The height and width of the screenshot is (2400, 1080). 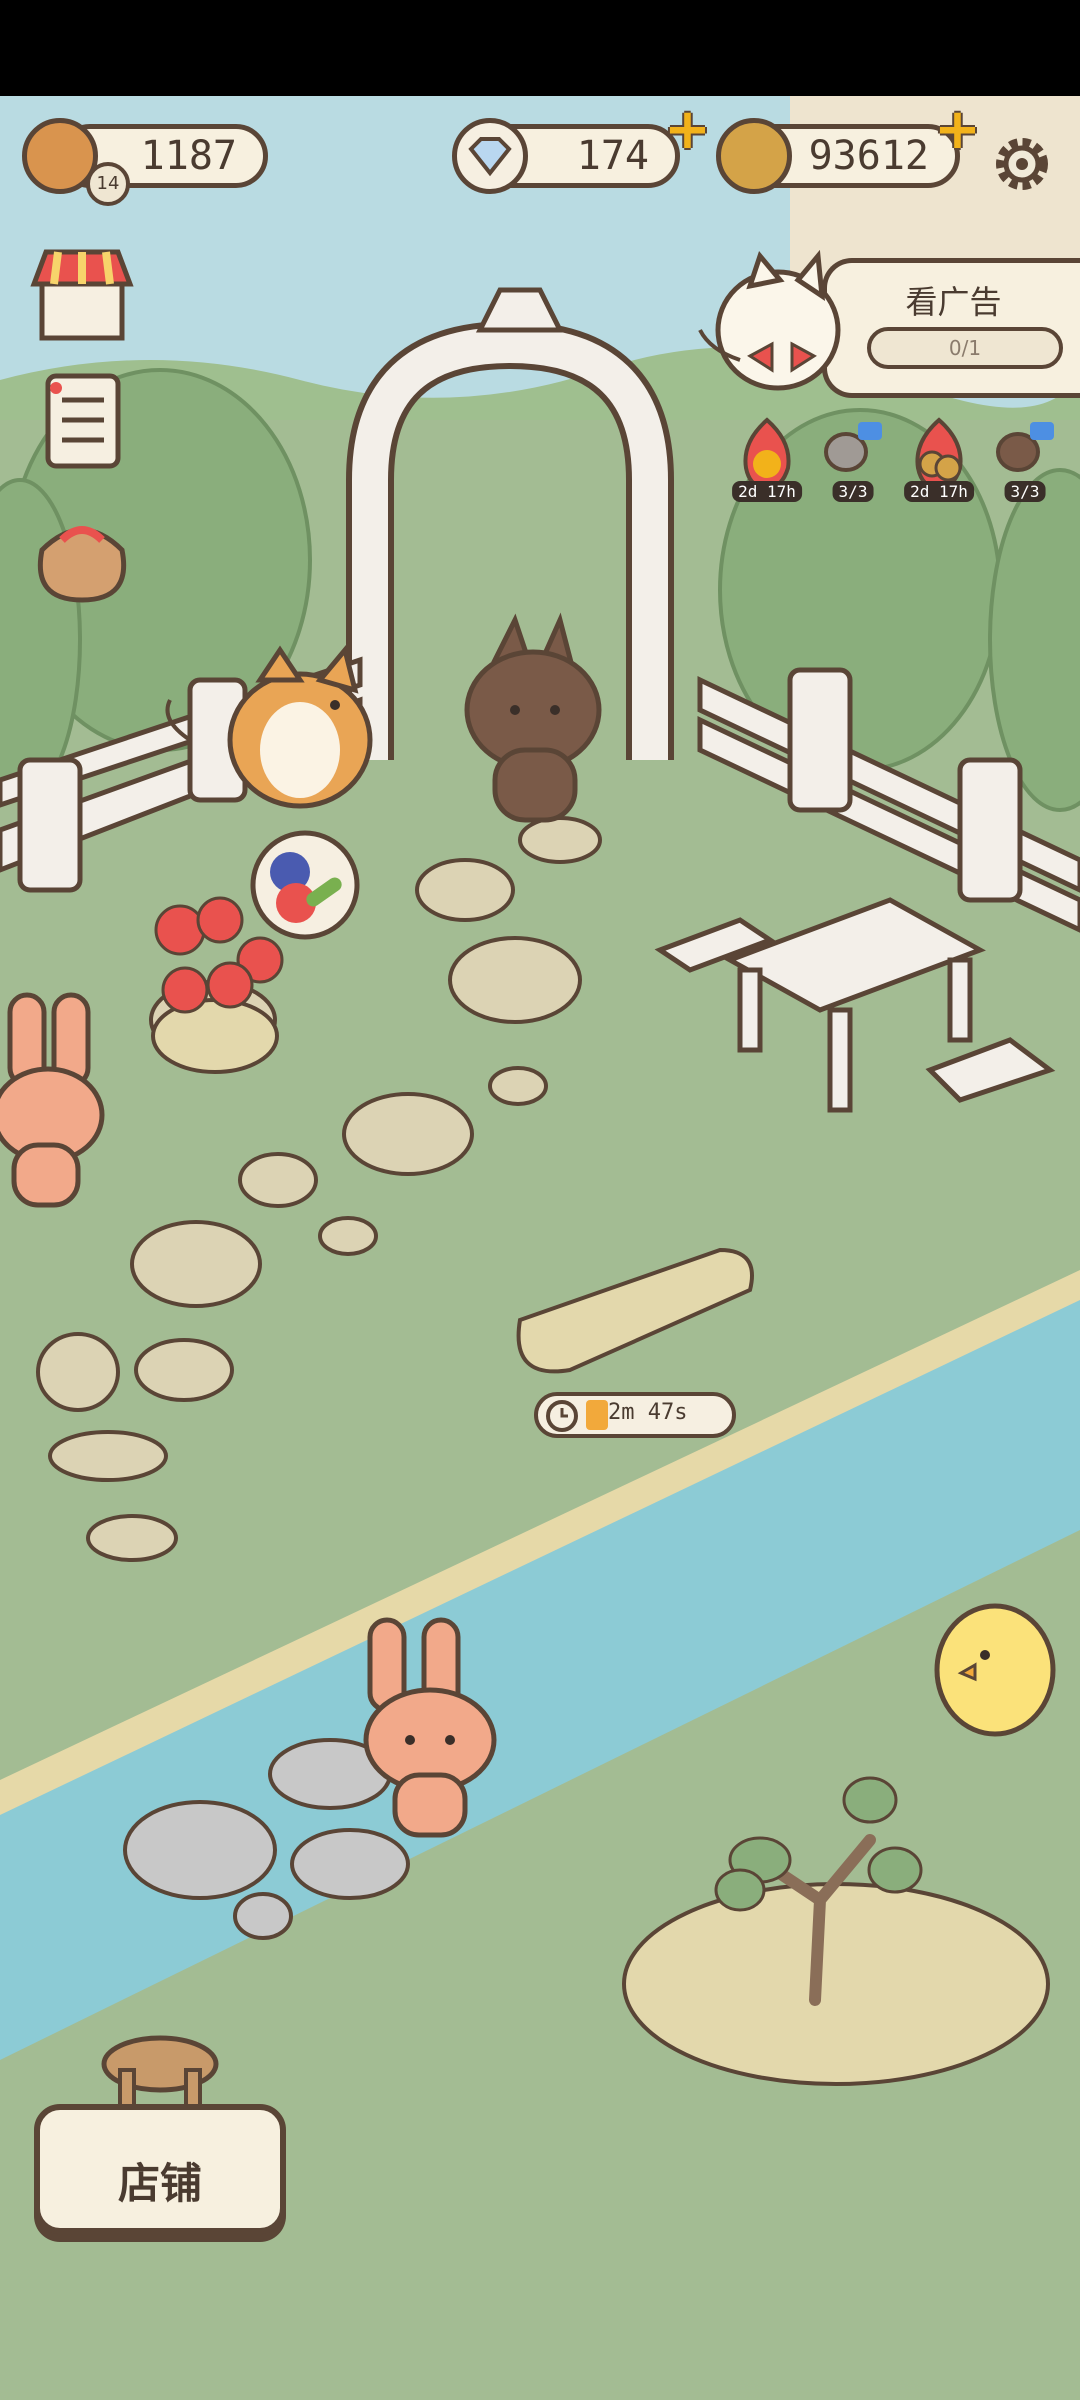 I want to click on add-coins-button: +, so click(x=957, y=130).